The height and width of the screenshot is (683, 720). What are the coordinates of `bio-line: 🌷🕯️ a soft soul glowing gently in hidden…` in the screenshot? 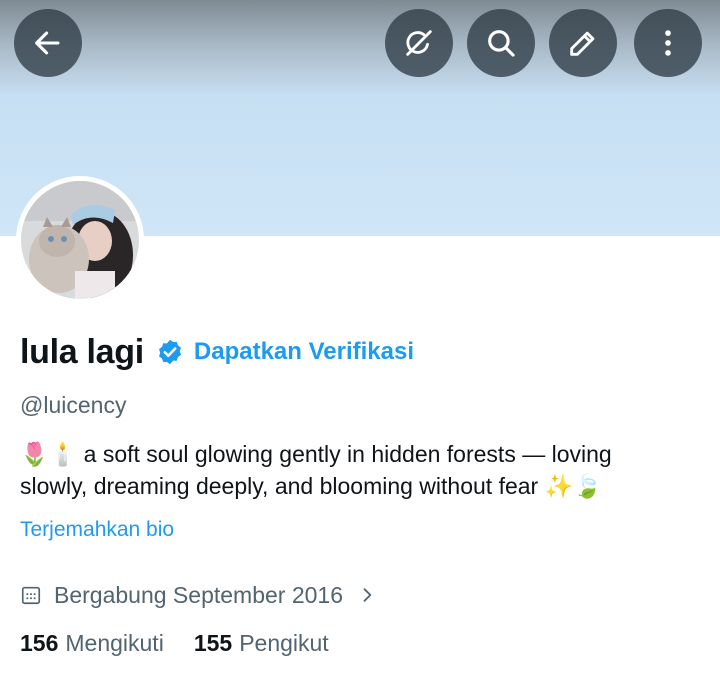 It's located at (316, 454).